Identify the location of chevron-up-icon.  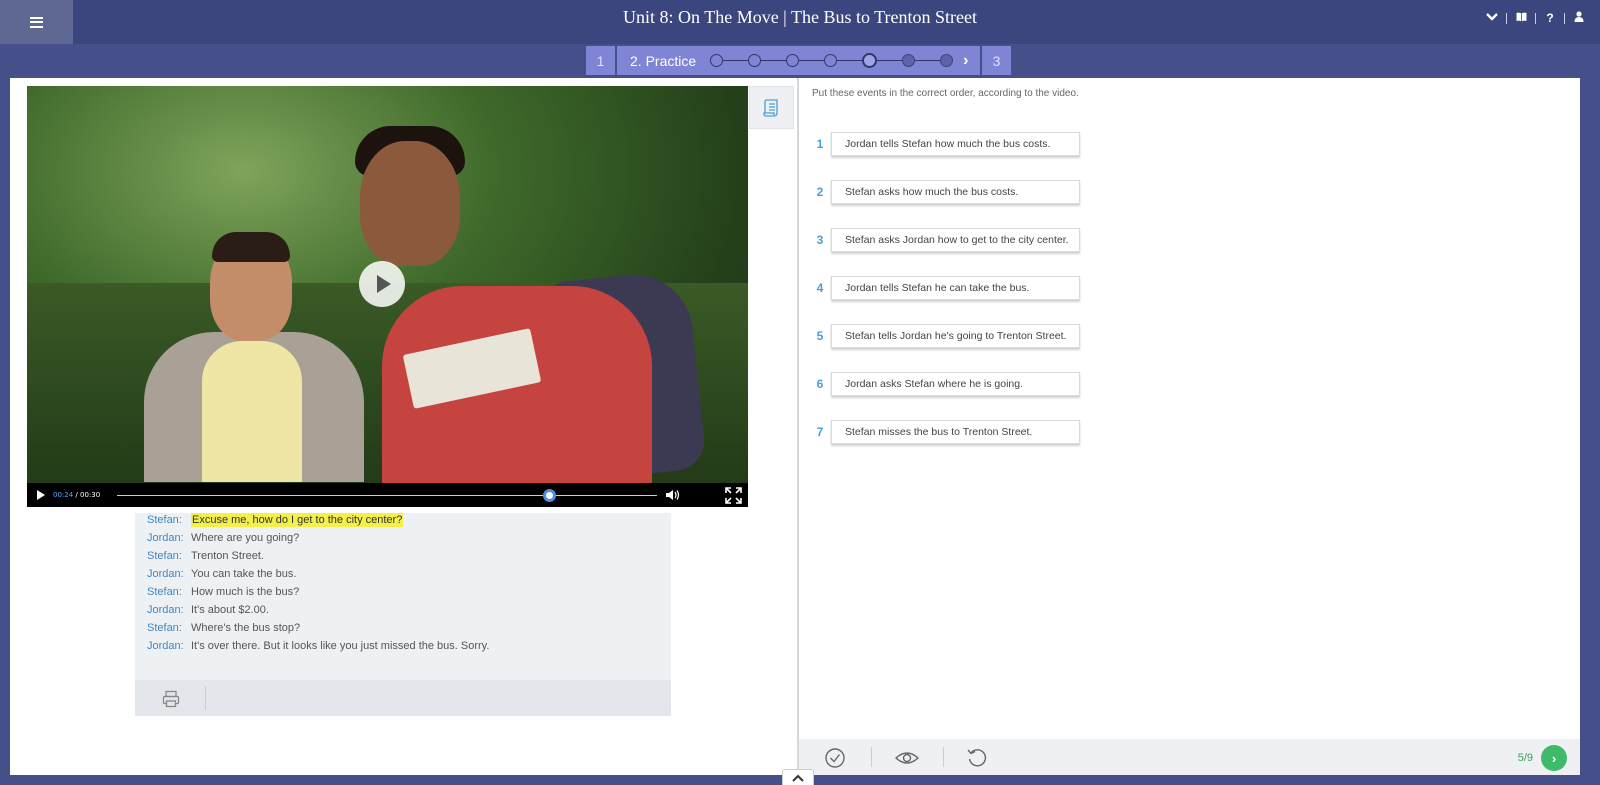
(798, 778).